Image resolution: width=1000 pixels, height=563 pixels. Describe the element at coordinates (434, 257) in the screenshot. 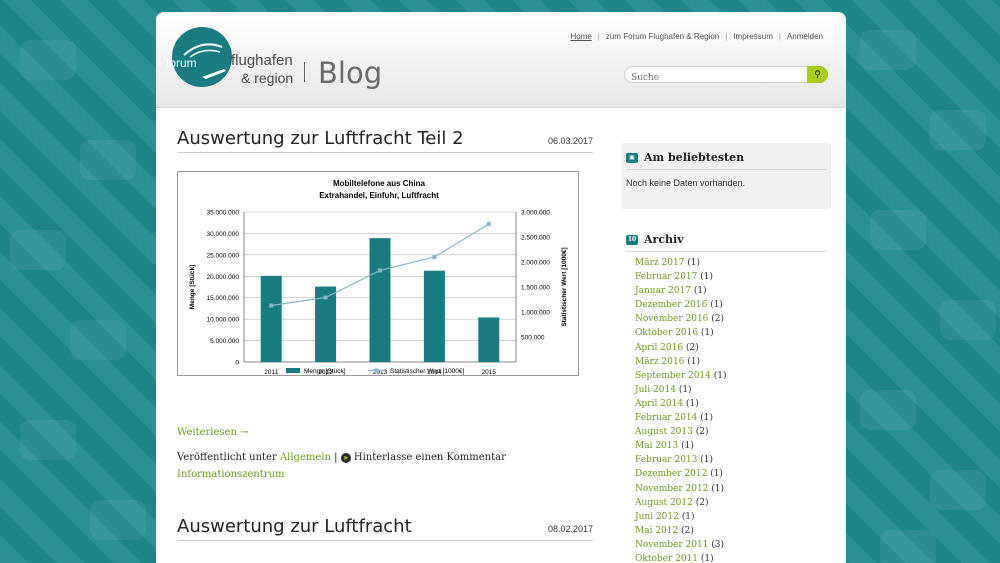

I see `line-point` at that location.